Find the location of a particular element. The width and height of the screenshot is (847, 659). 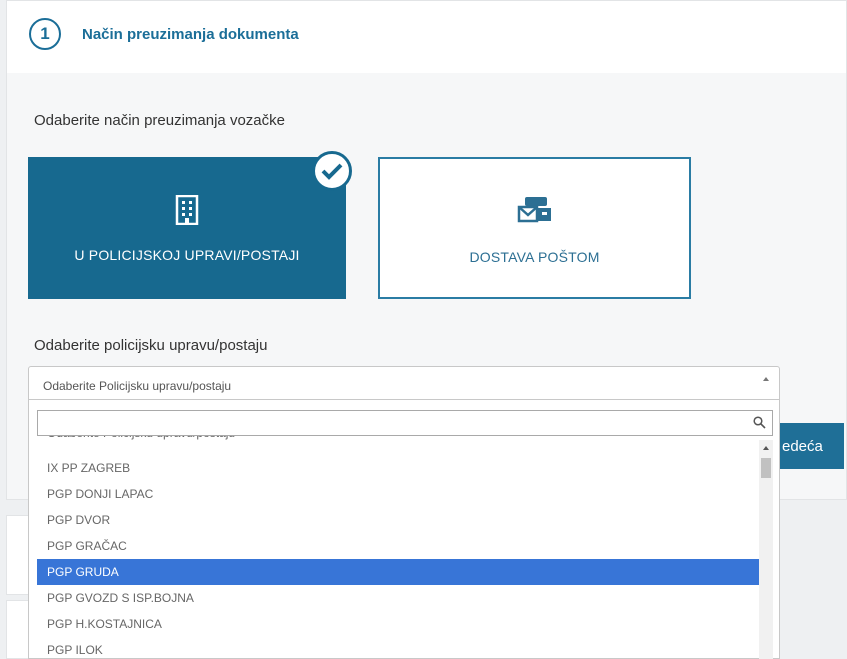

station-prompt: Odaberite policijsku upravu/postaju is located at coordinates (151, 345).